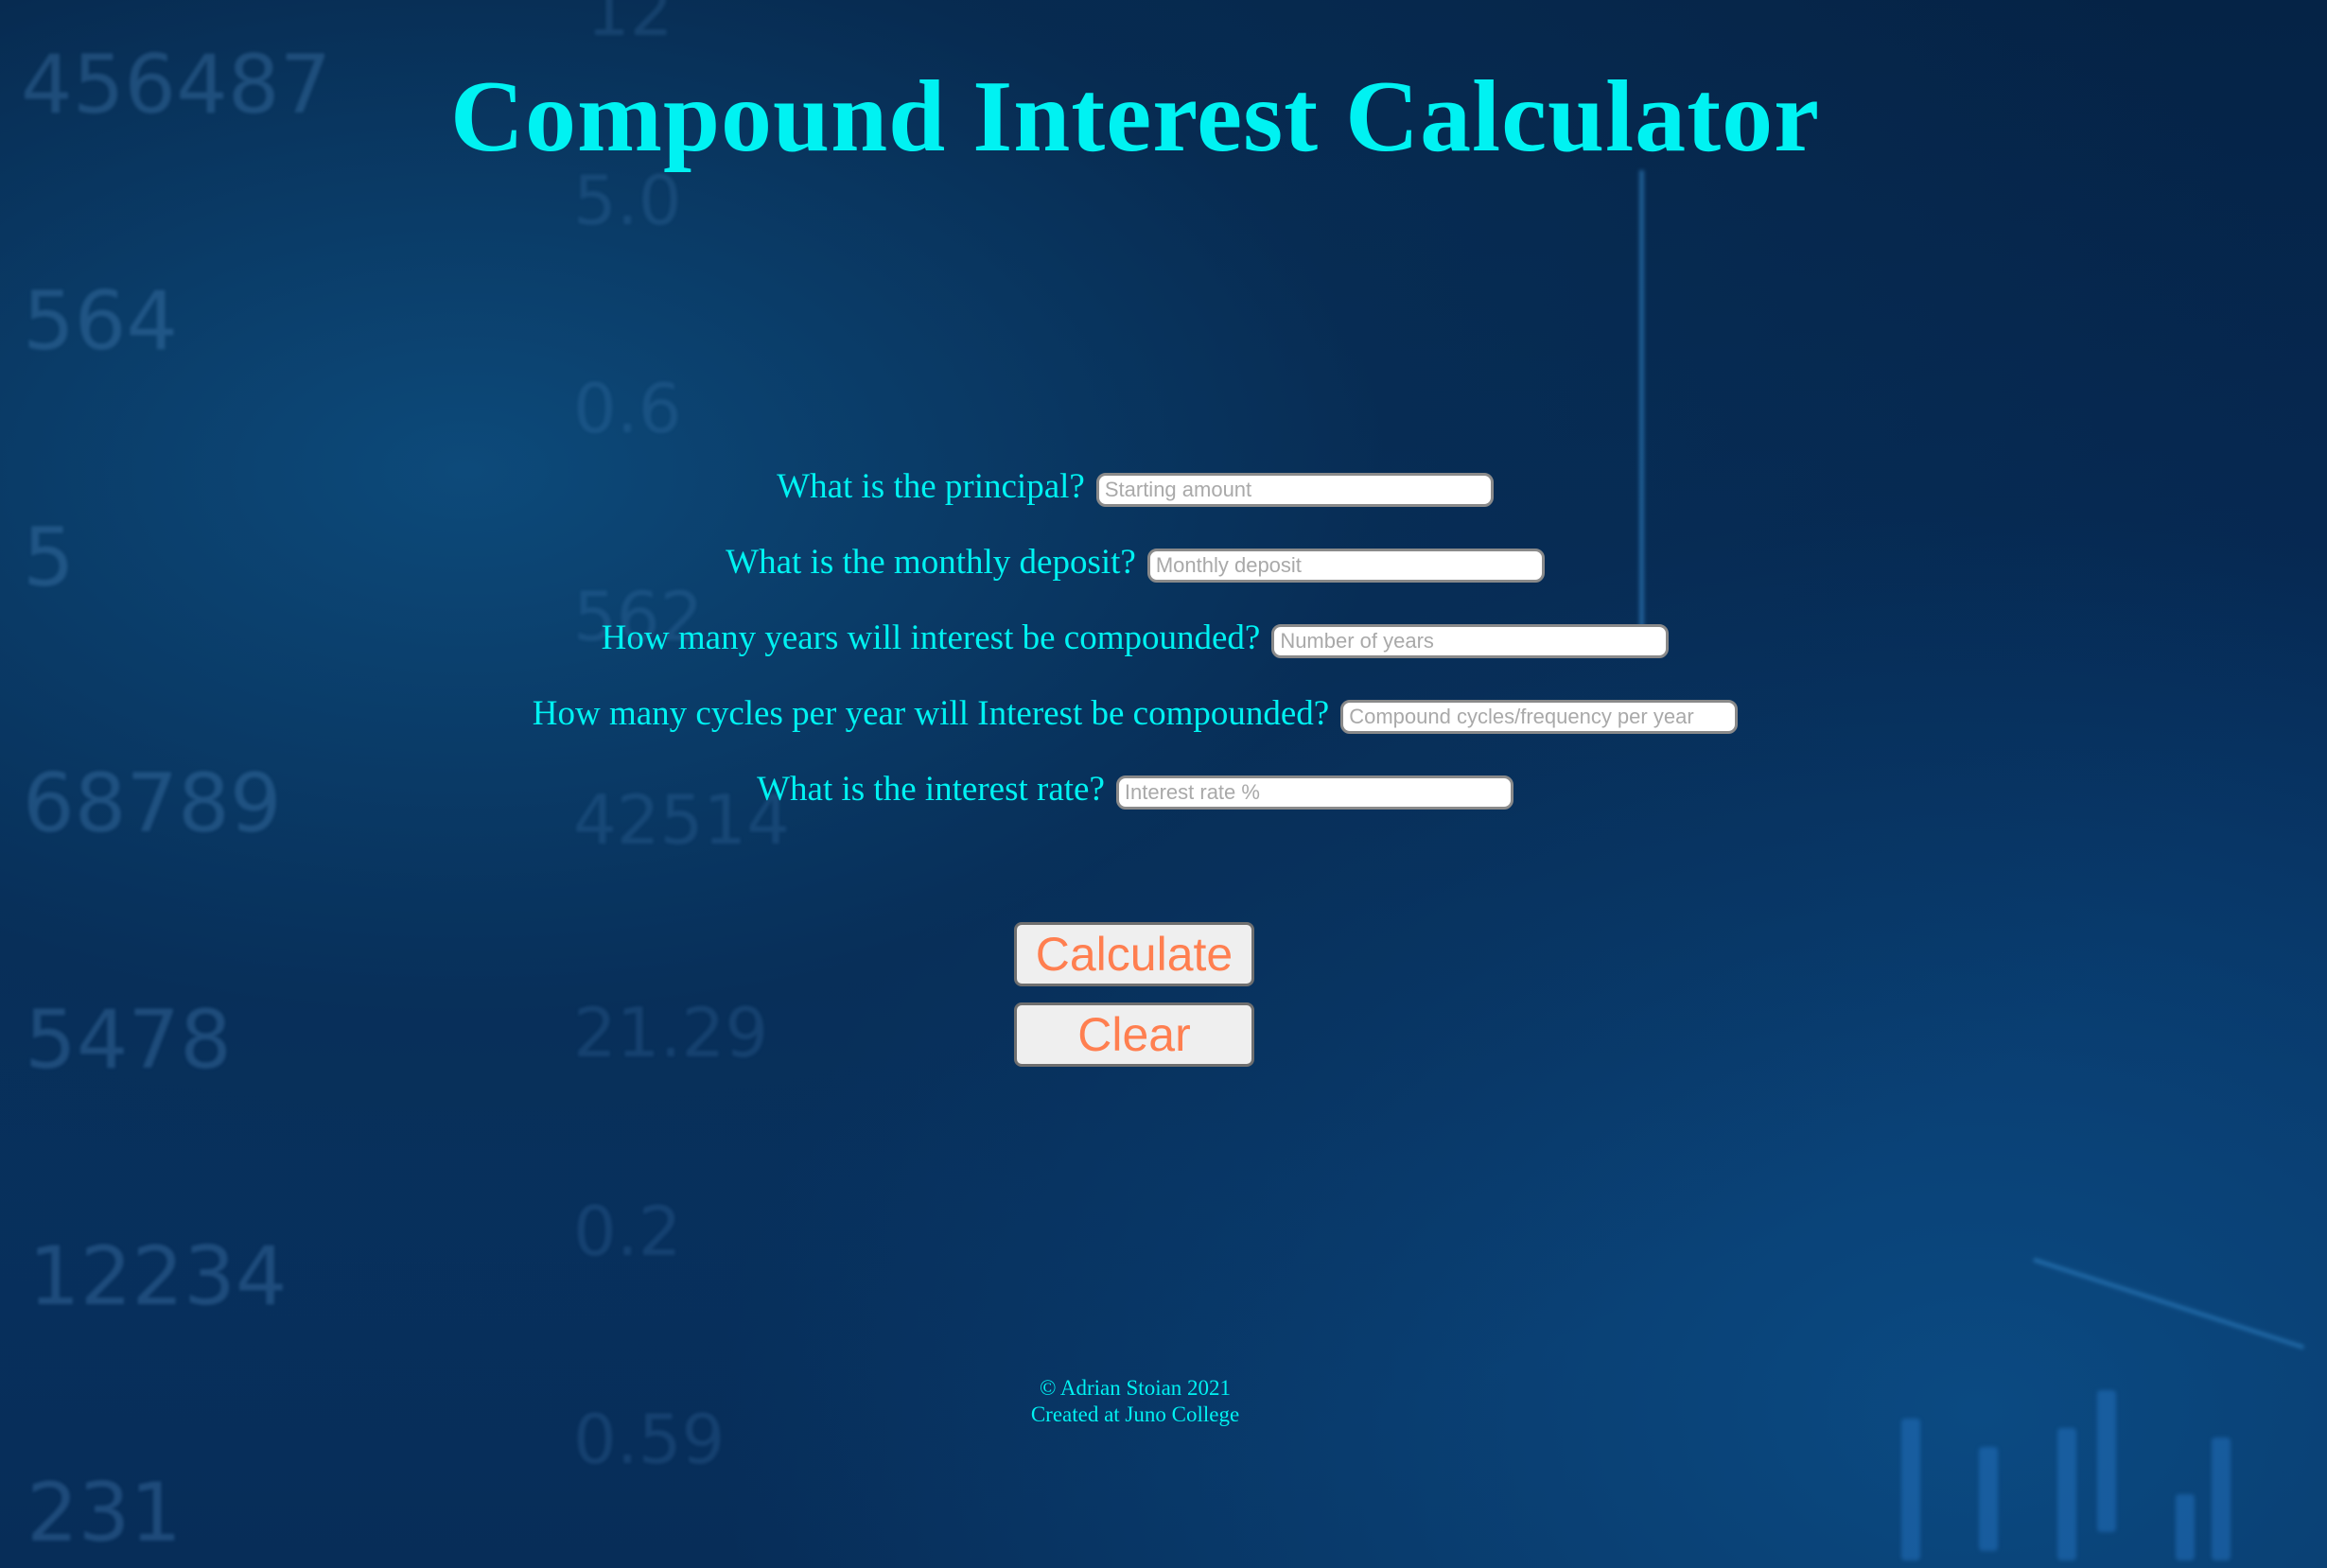 Image resolution: width=2327 pixels, height=1568 pixels. Describe the element at coordinates (1135, 1388) in the screenshot. I see `footer-copyright: © Adrian Stoian 2021` at that location.